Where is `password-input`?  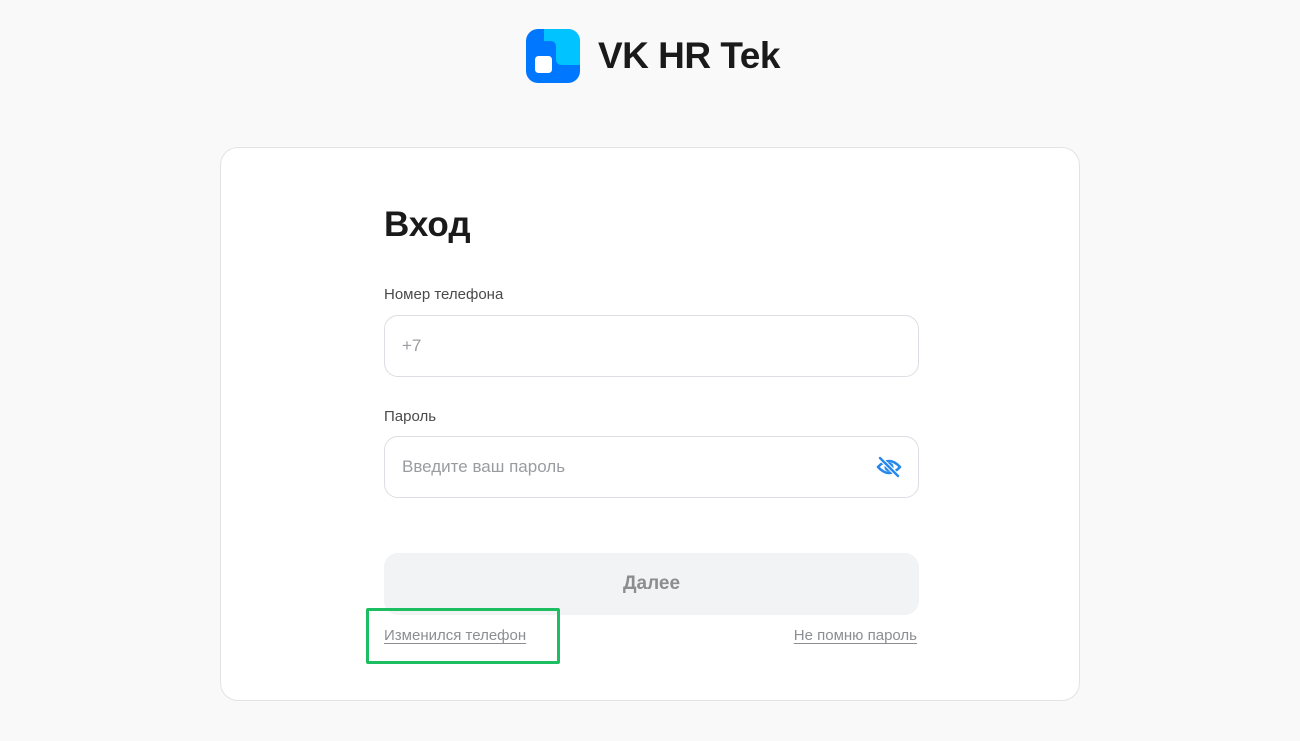 password-input is located at coordinates (632, 467).